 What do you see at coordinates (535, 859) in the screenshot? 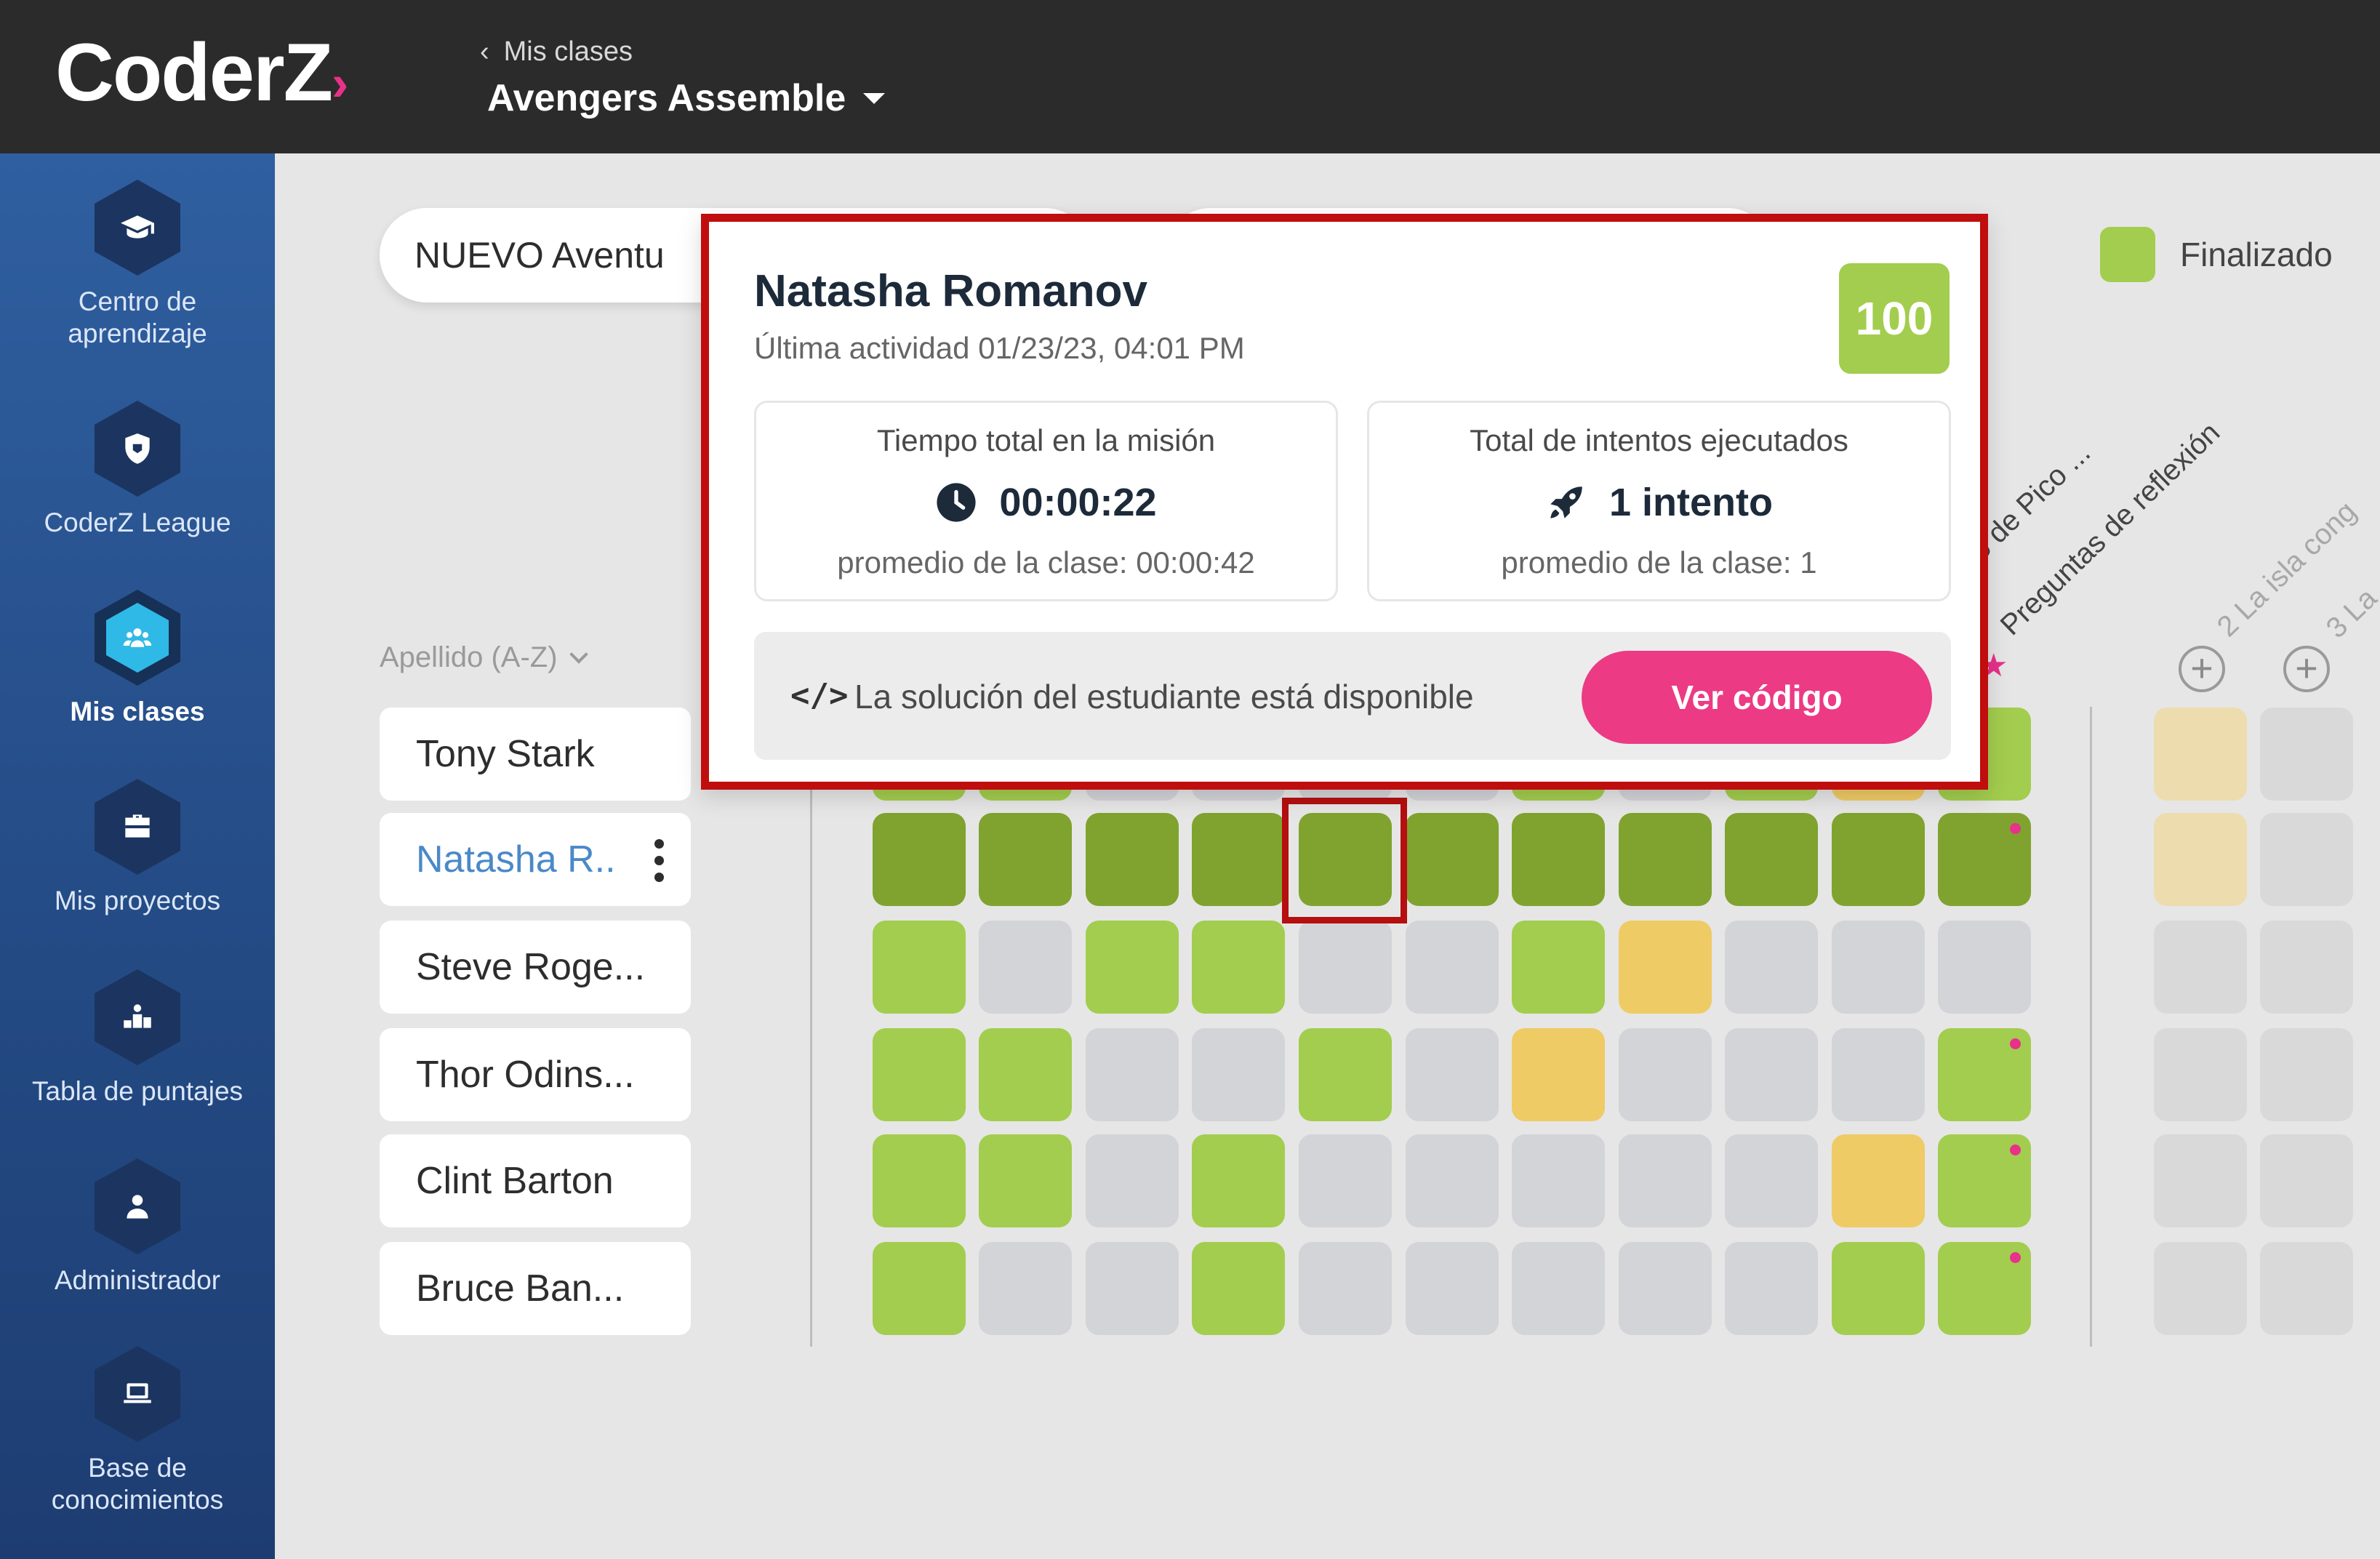
I see `student-row: Natasha R..` at bounding box center [535, 859].